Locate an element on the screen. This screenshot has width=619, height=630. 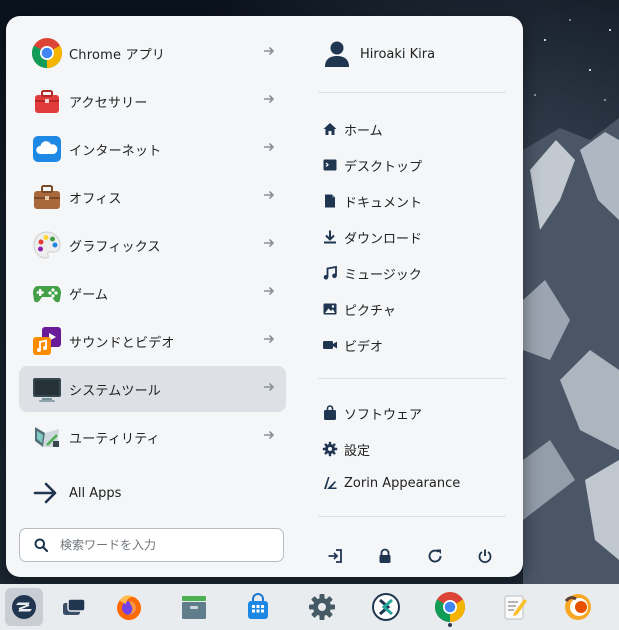
user-avatar-icon is located at coordinates (337, 54).